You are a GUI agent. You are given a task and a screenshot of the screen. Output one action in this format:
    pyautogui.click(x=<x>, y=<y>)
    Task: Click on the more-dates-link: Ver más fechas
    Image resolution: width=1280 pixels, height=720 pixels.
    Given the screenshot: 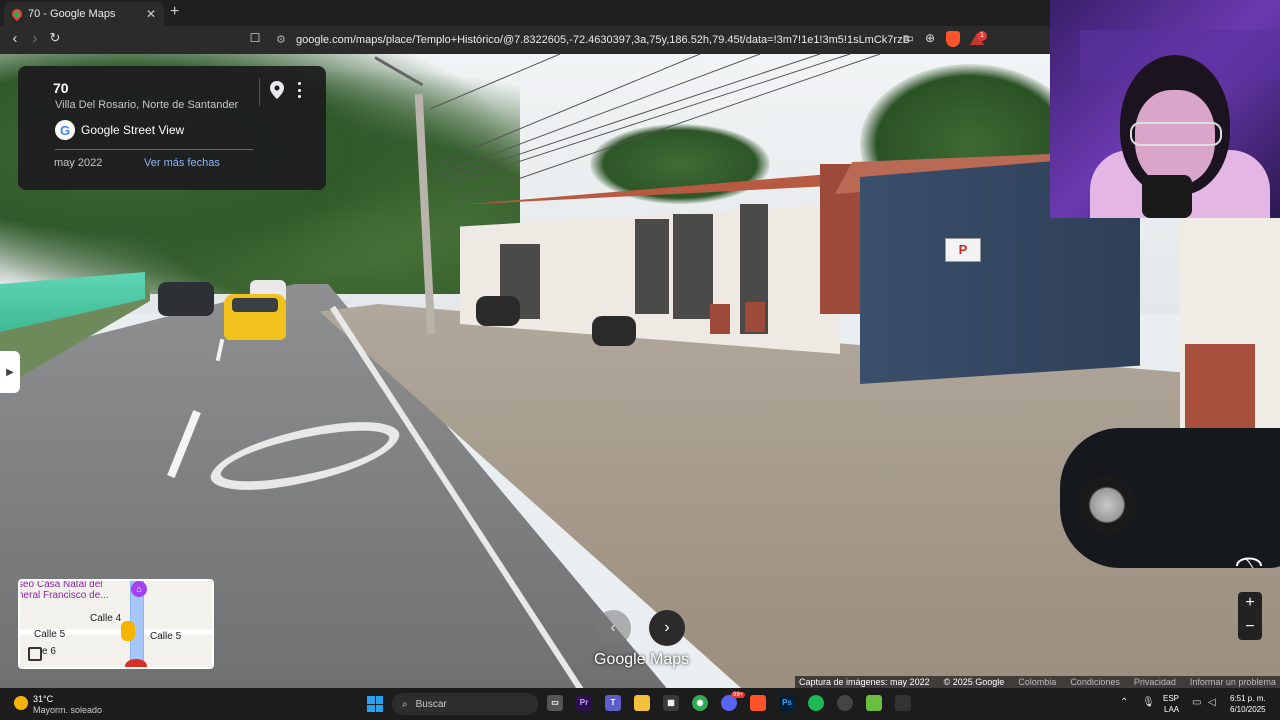 What is the action you would take?
    pyautogui.click(x=182, y=163)
    